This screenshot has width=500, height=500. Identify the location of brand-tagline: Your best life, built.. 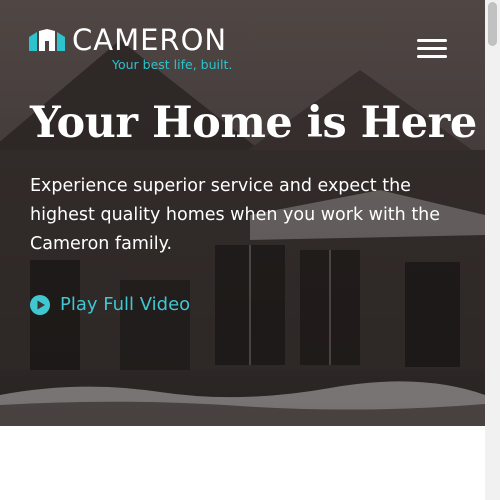
(172, 64).